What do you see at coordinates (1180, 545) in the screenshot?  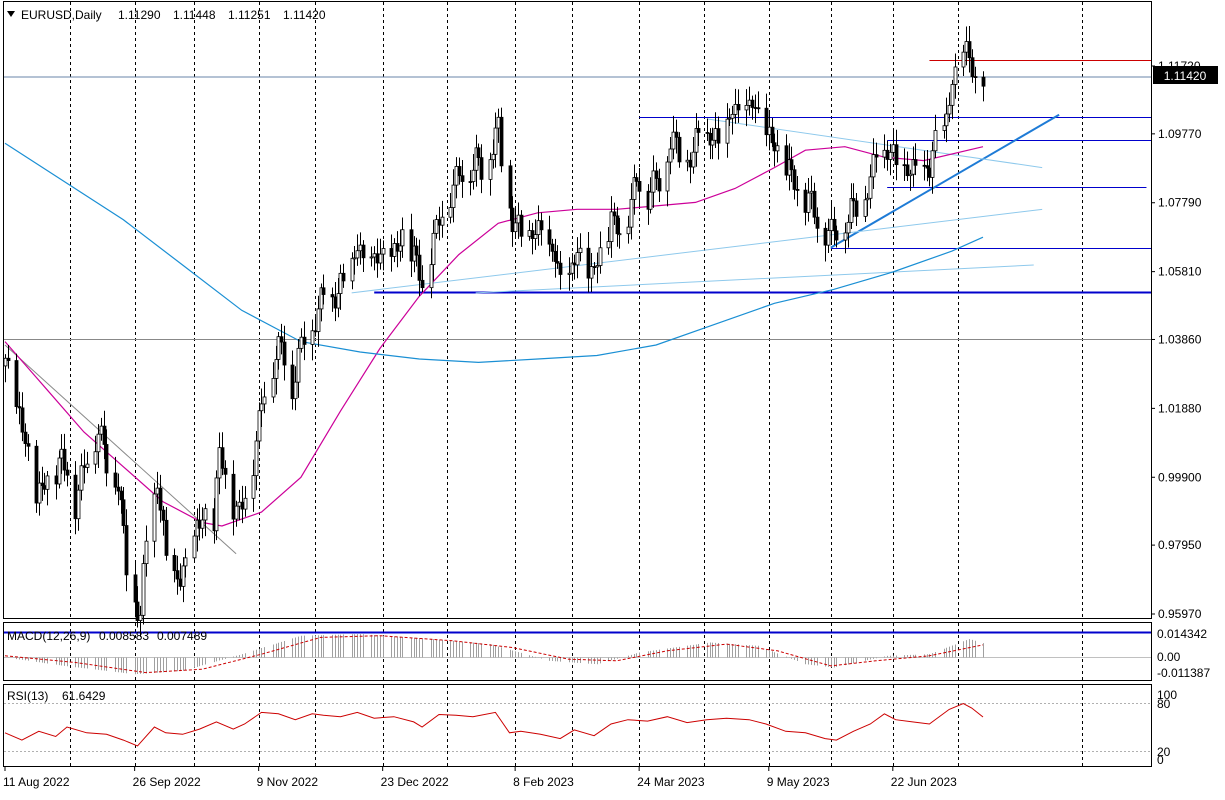 I see `y-tick-label: 0.97950` at bounding box center [1180, 545].